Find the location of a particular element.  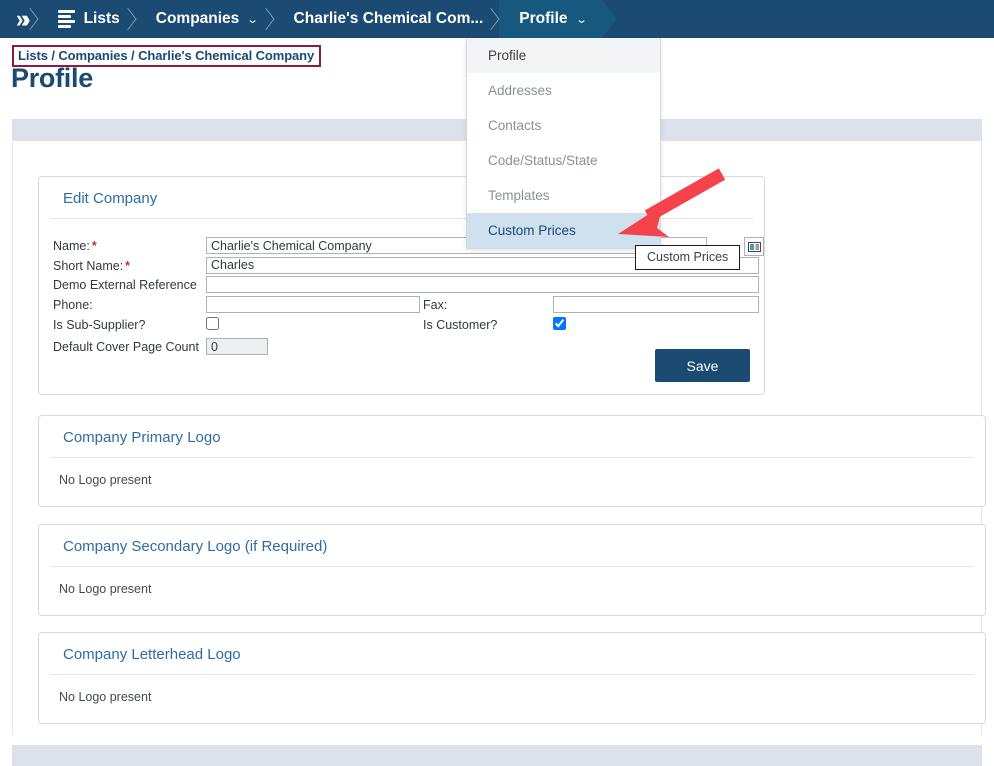

form-row-flags: Is Sub-Supplier? Is Customer? is located at coordinates (401, 325).